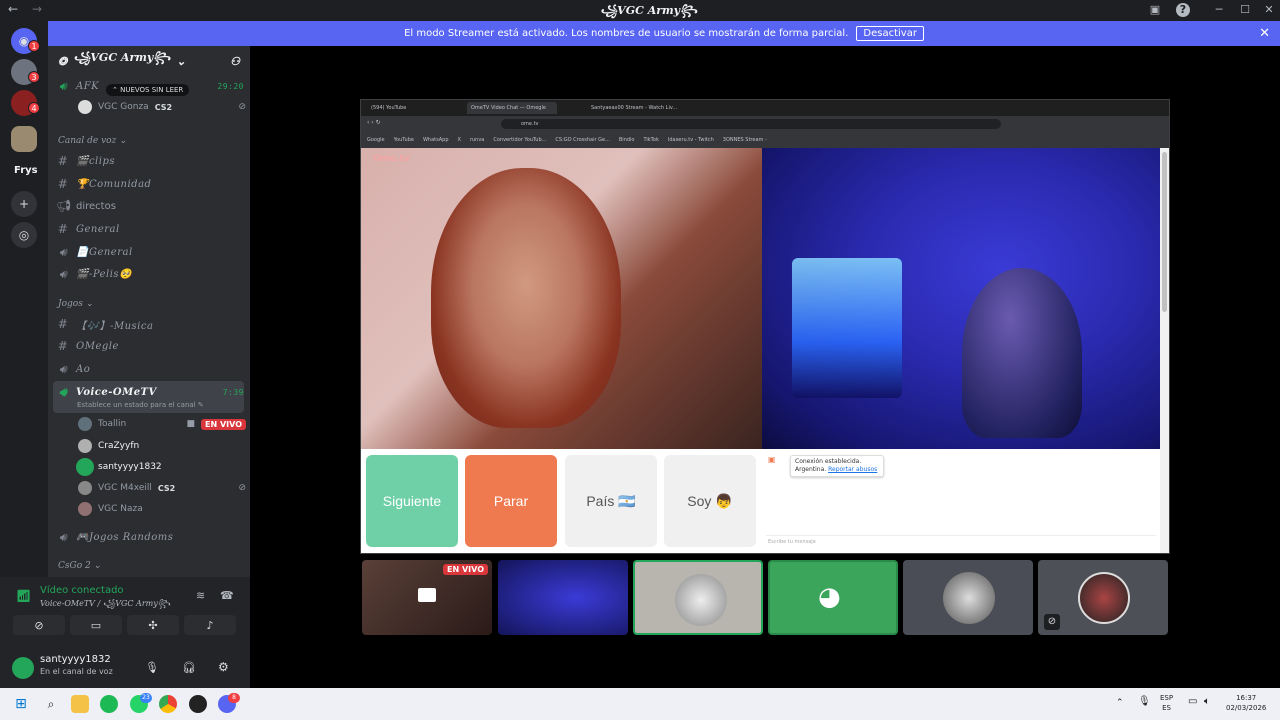 Image resolution: width=1280 pixels, height=720 pixels. Describe the element at coordinates (37, 9) in the screenshot. I see `forward-arrow-icon: →` at that location.